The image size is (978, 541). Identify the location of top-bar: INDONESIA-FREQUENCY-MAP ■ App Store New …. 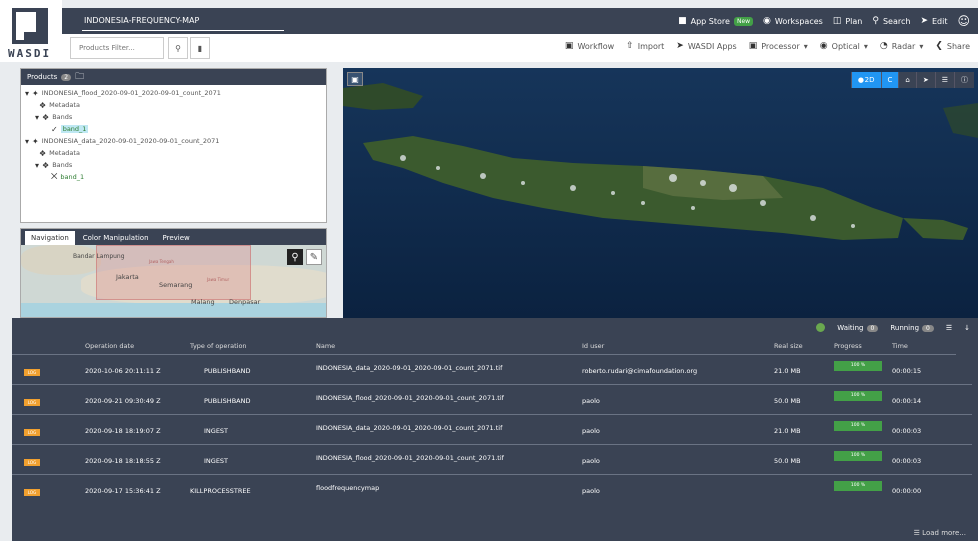
(520, 21).